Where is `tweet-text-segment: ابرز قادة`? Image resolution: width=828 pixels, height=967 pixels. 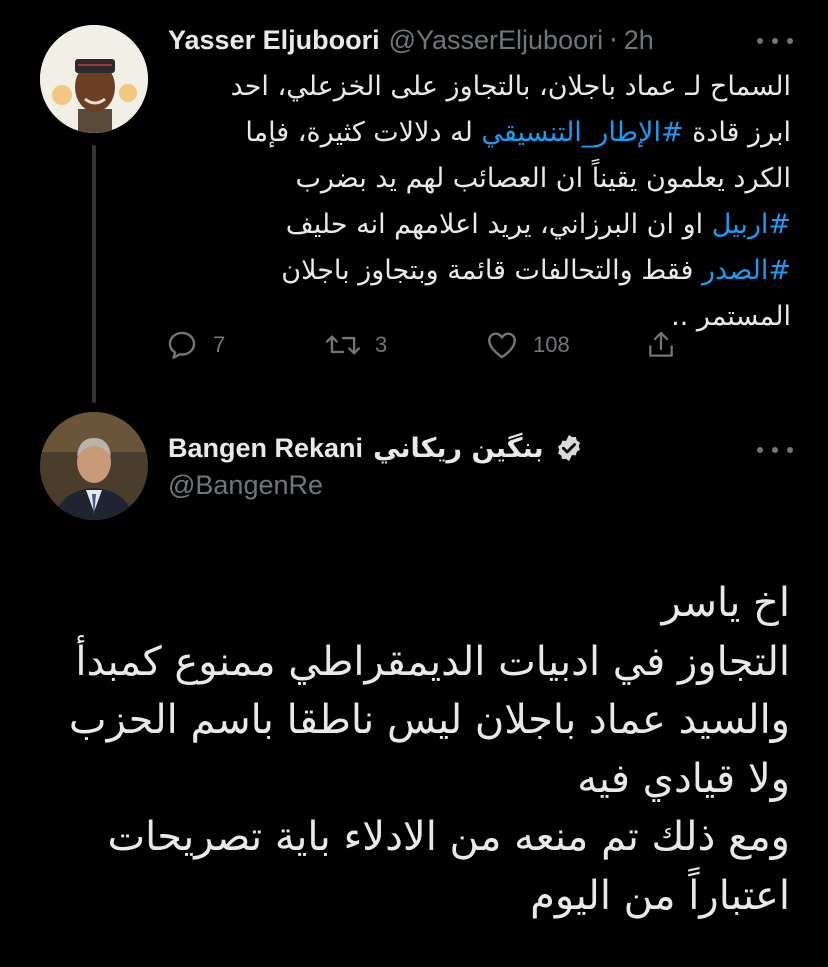
tweet-text-segment: ابرز قادة is located at coordinates (737, 132).